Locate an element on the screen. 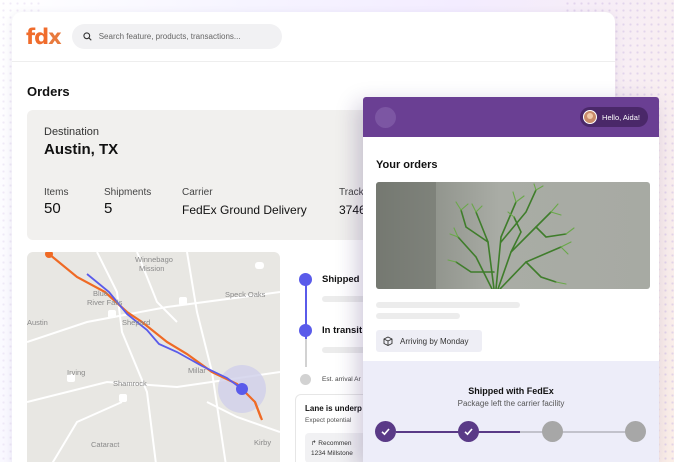 This screenshot has width=674, height=462. timeline-dot-shipped is located at coordinates (305, 279).